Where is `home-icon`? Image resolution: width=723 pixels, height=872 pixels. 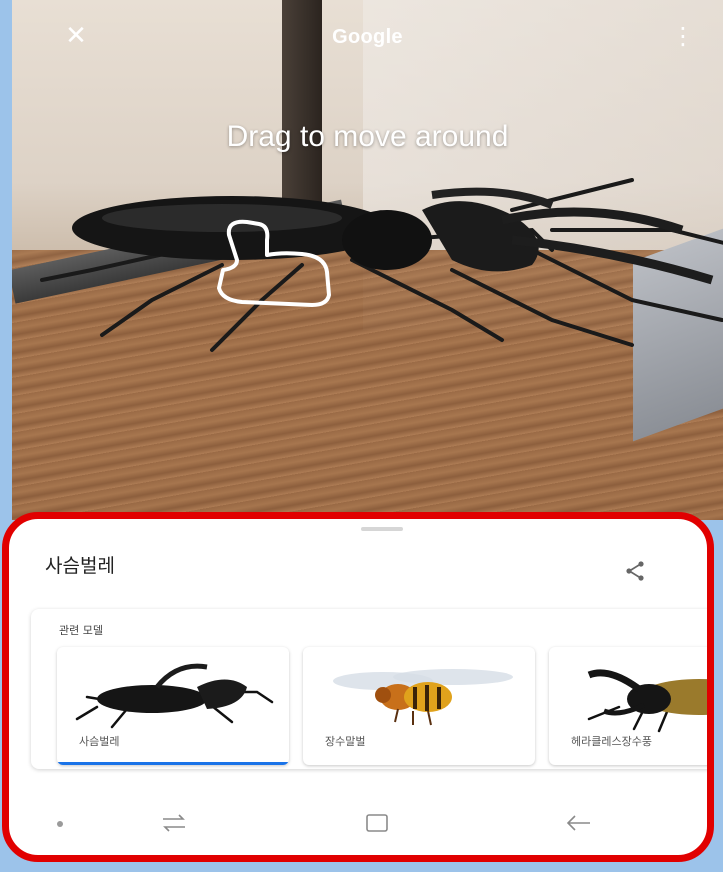
home-icon is located at coordinates (377, 823).